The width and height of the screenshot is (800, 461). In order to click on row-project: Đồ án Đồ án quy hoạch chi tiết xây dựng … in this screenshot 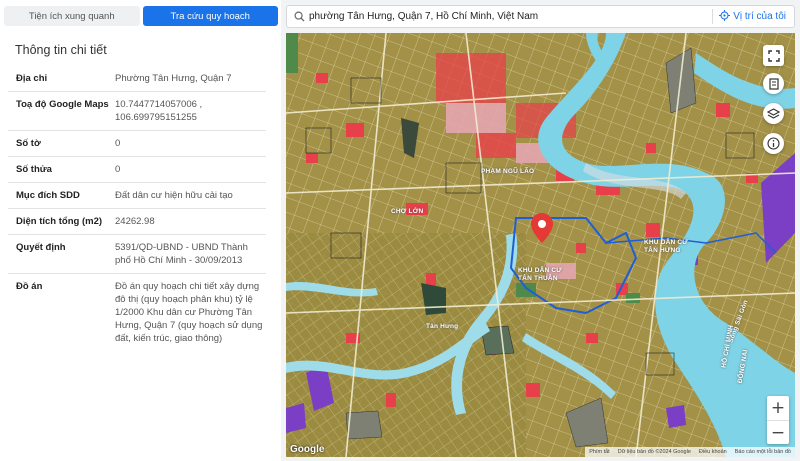, I will do `click(137, 312)`.